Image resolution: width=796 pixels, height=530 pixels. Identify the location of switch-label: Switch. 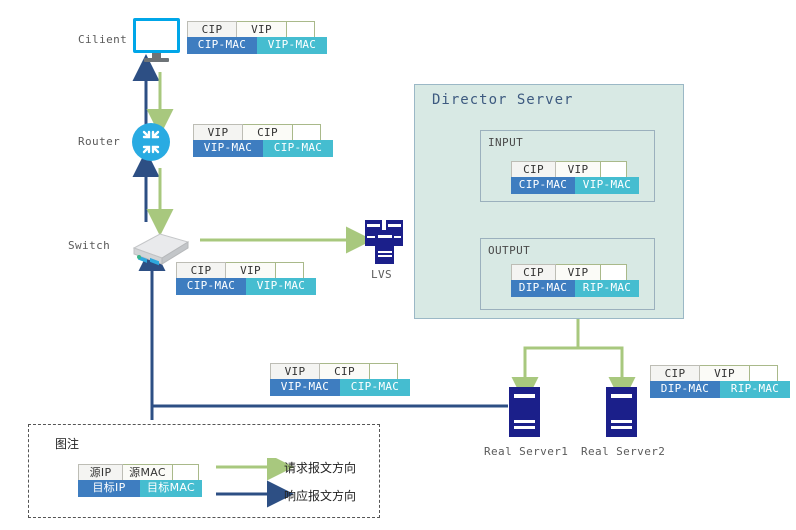
(89, 245).